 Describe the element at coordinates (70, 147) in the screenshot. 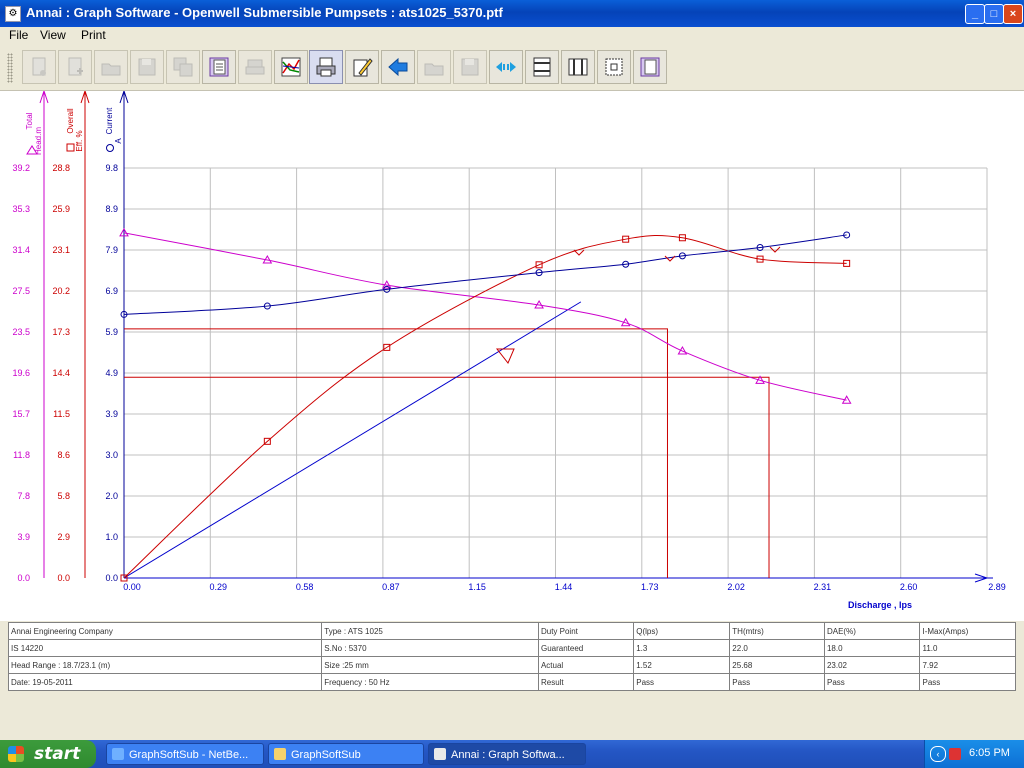

I see `efficiency-axis-symbol` at that location.